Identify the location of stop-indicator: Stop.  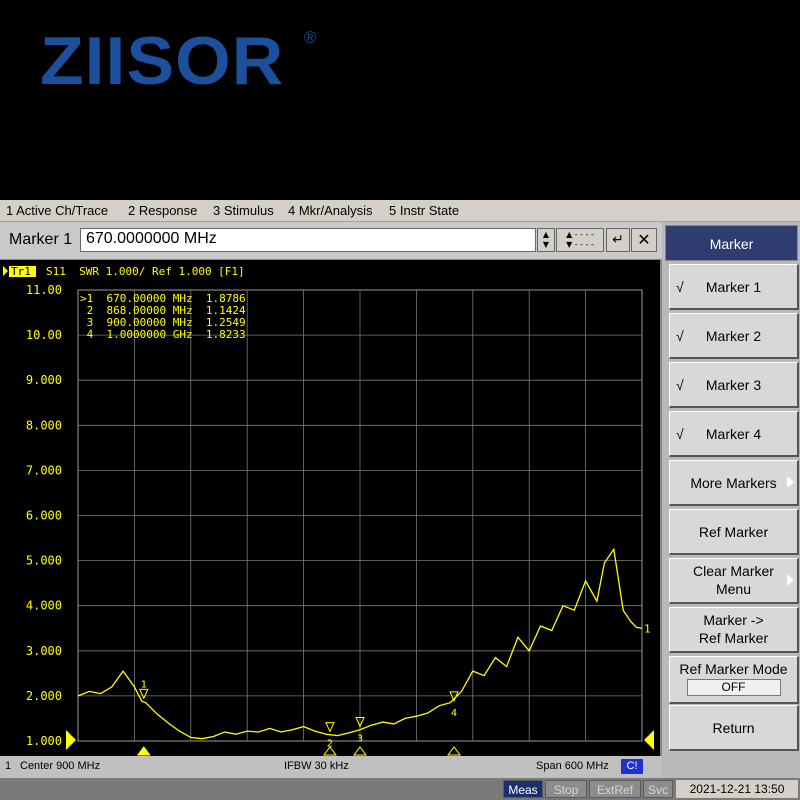
(566, 789).